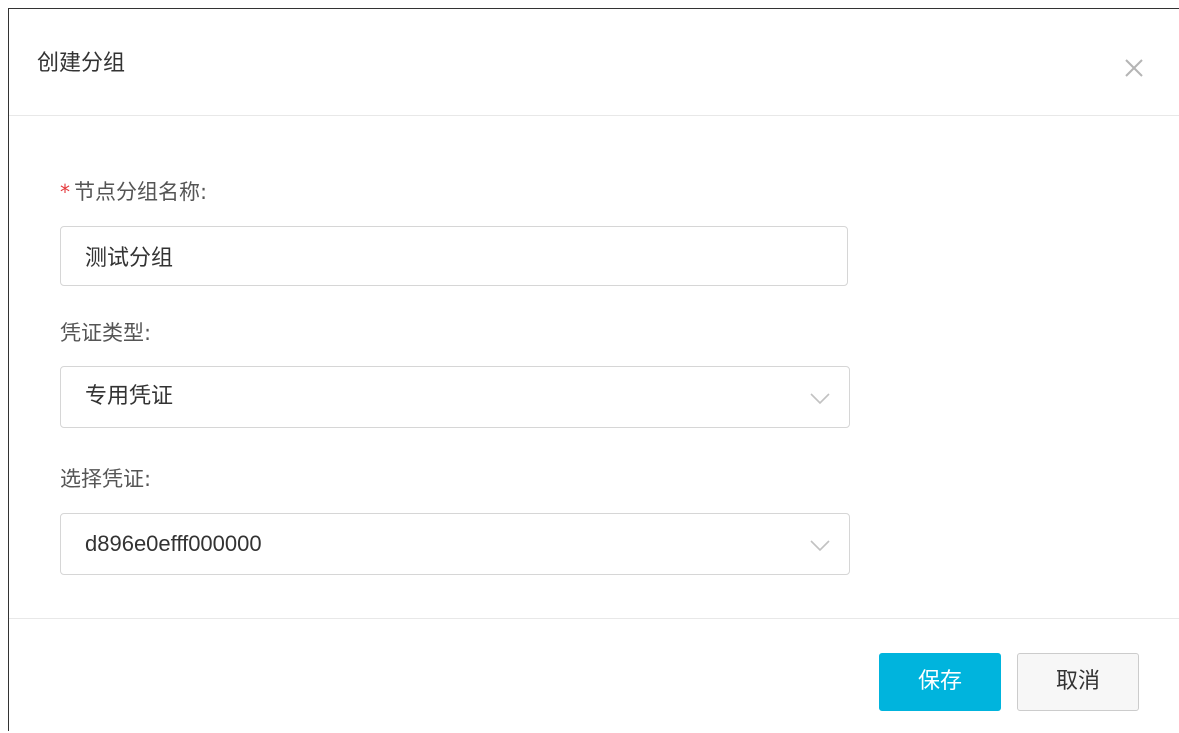 Image resolution: width=1179 pixels, height=733 pixels. Describe the element at coordinates (65, 192) in the screenshot. I see `required-mark: *` at that location.